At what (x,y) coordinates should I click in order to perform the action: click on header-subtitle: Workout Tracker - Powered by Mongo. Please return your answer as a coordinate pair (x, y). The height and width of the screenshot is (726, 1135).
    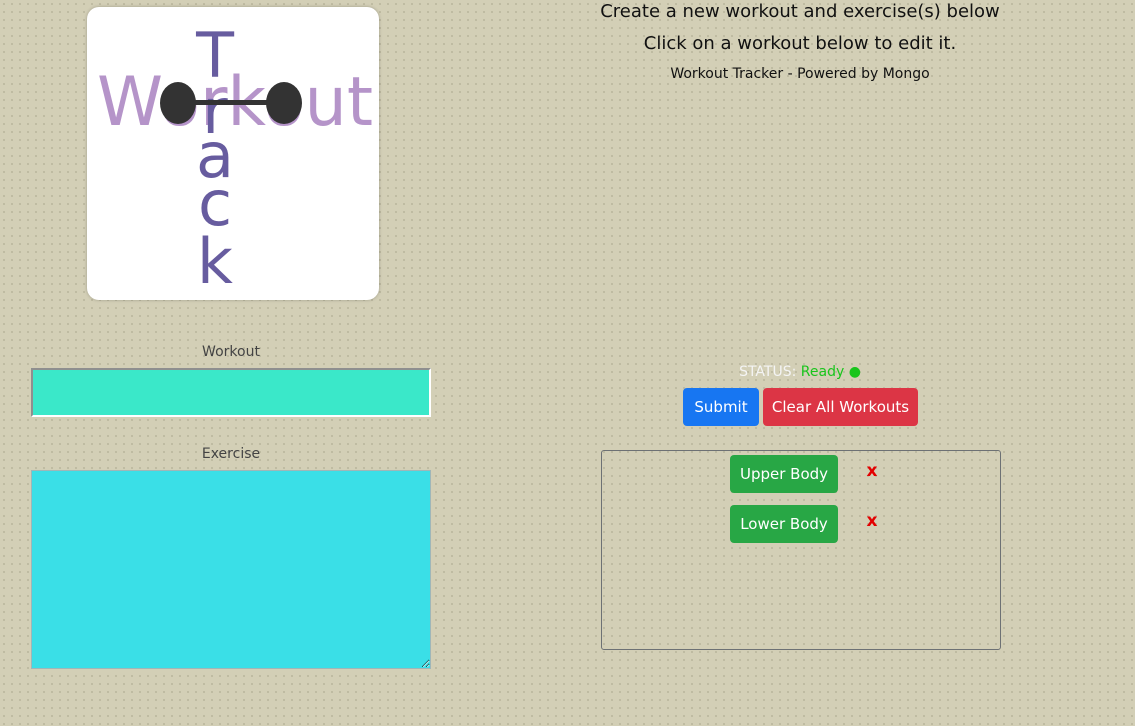
    Looking at the image, I should click on (800, 74).